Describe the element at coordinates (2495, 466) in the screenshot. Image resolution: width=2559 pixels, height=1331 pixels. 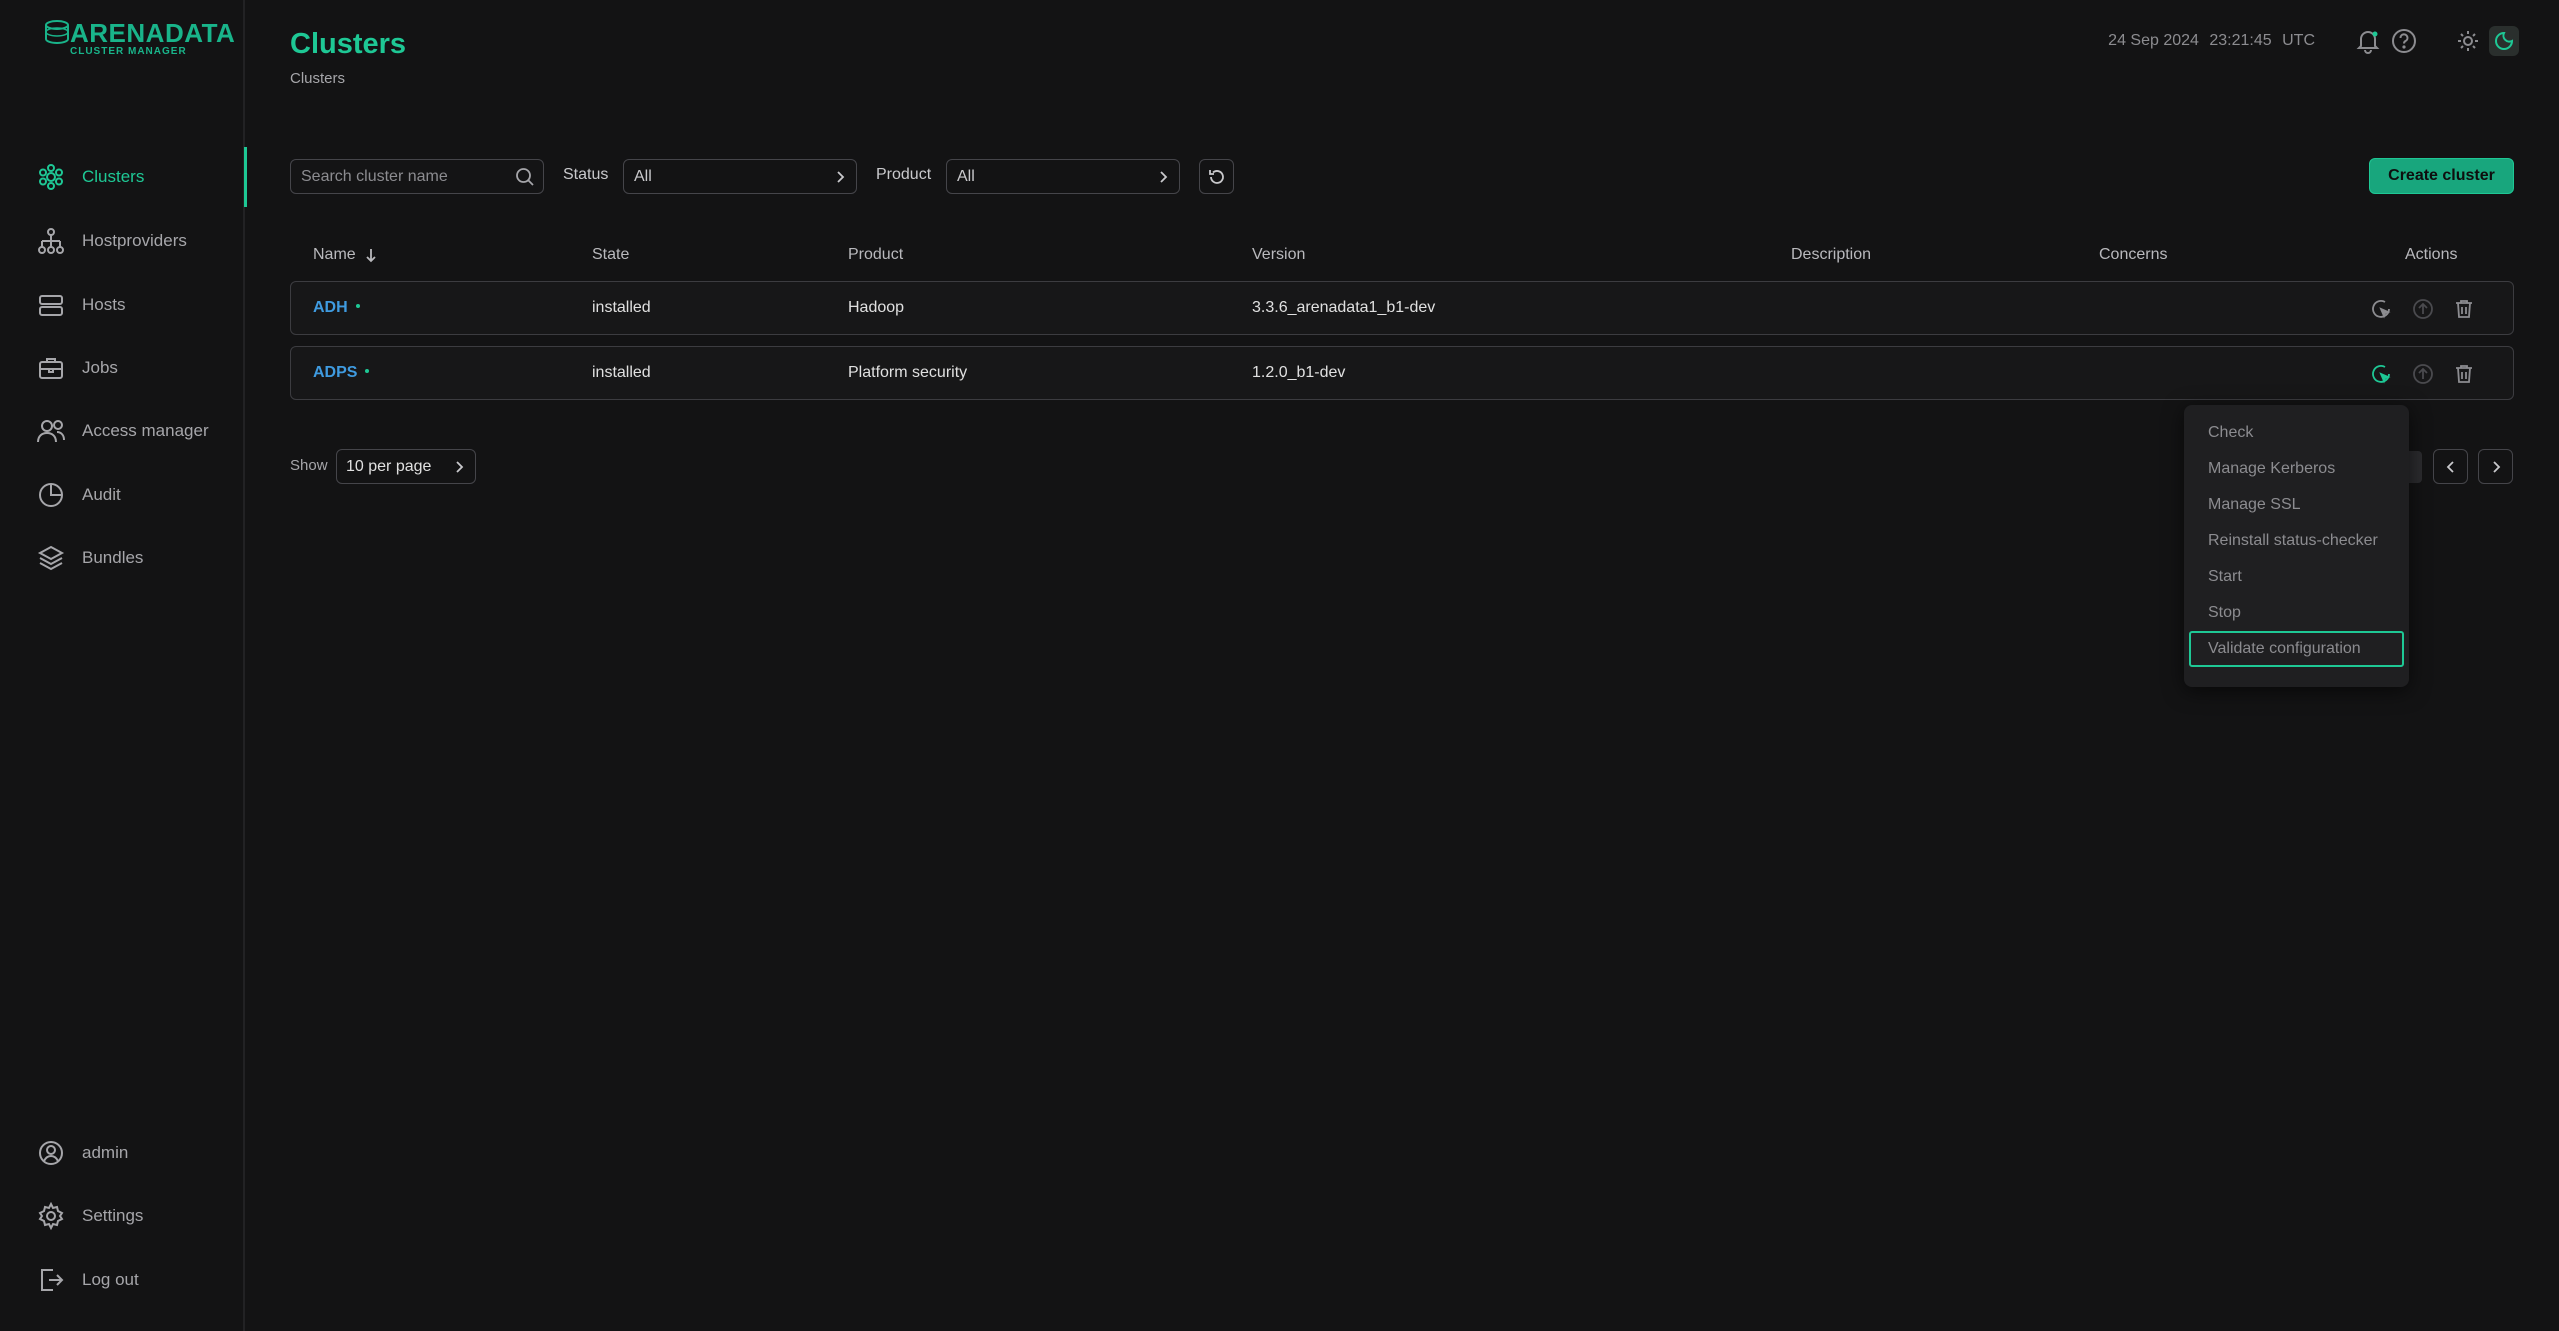
I see `next-page-button` at that location.